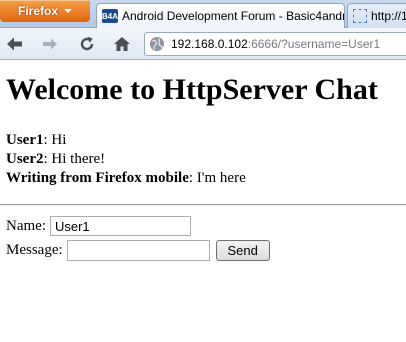  Describe the element at coordinates (74, 159) in the screenshot. I see `message-text: : Hi there!` at that location.